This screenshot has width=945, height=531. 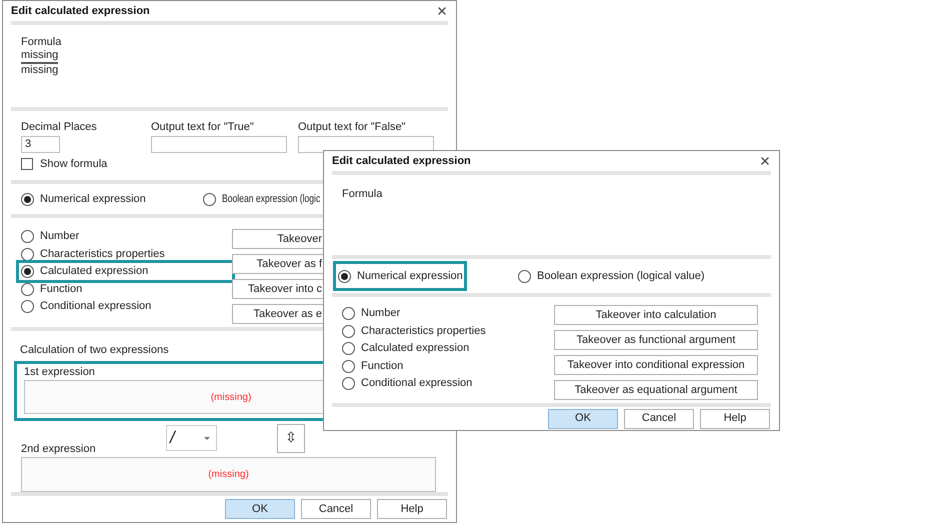 What do you see at coordinates (96, 306) in the screenshot?
I see `radio-label: Conditional expression` at bounding box center [96, 306].